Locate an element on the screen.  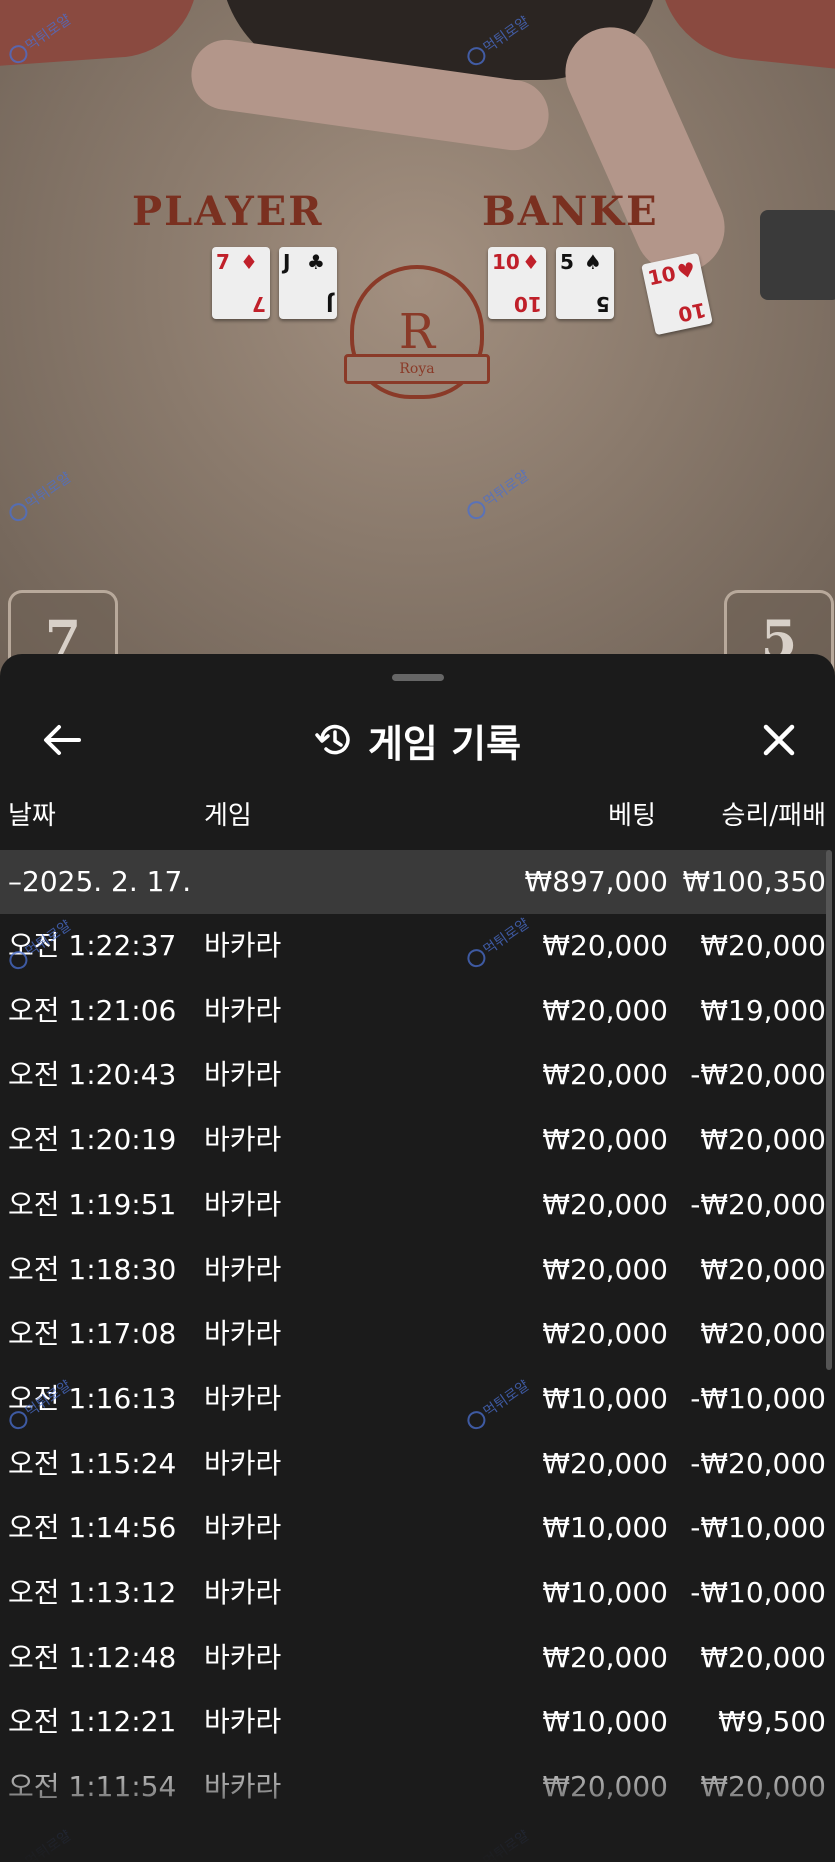
player-card: J ♣ J is located at coordinates (308, 283).